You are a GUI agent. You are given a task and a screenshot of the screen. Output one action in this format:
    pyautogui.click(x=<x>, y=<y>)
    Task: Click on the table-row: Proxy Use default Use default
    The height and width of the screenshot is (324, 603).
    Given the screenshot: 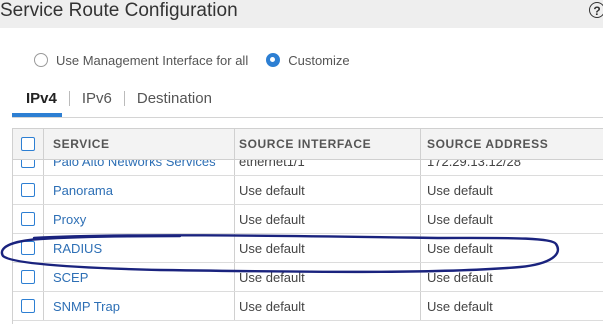 What is the action you would take?
    pyautogui.click(x=308, y=219)
    